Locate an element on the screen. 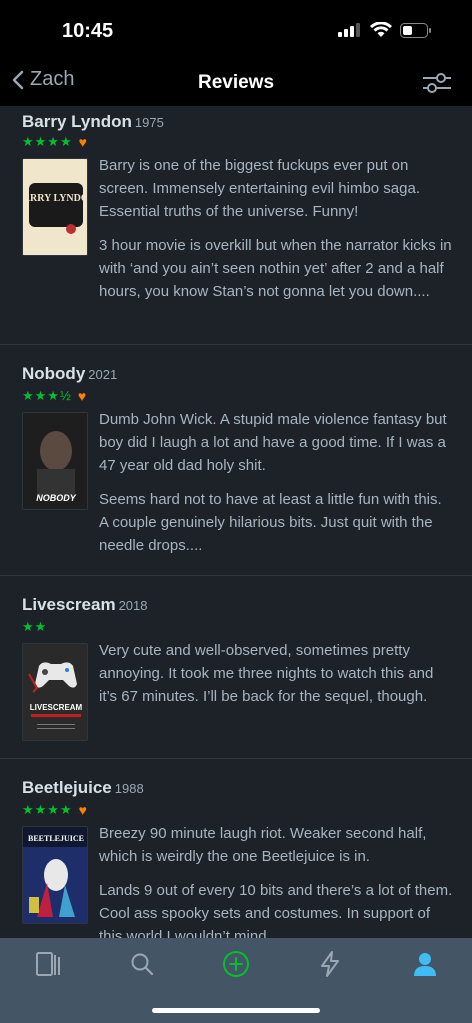 The width and height of the screenshot is (472, 1023). star-rating: ★★ is located at coordinates (35, 626).